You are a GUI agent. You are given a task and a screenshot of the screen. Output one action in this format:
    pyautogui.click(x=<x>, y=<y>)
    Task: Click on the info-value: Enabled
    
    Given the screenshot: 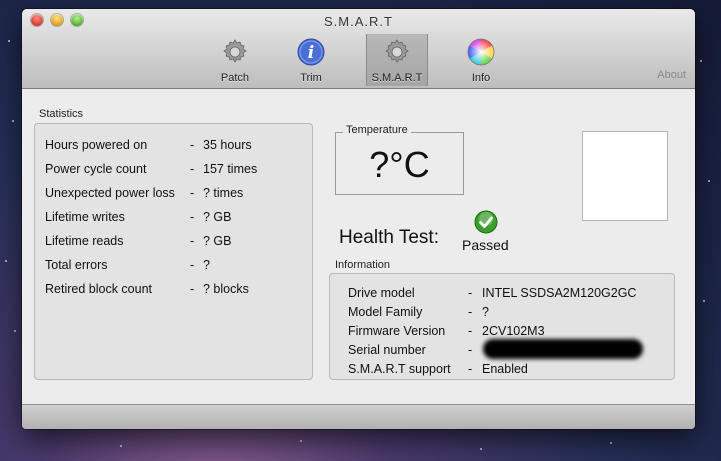 What is the action you would take?
    pyautogui.click(x=505, y=369)
    